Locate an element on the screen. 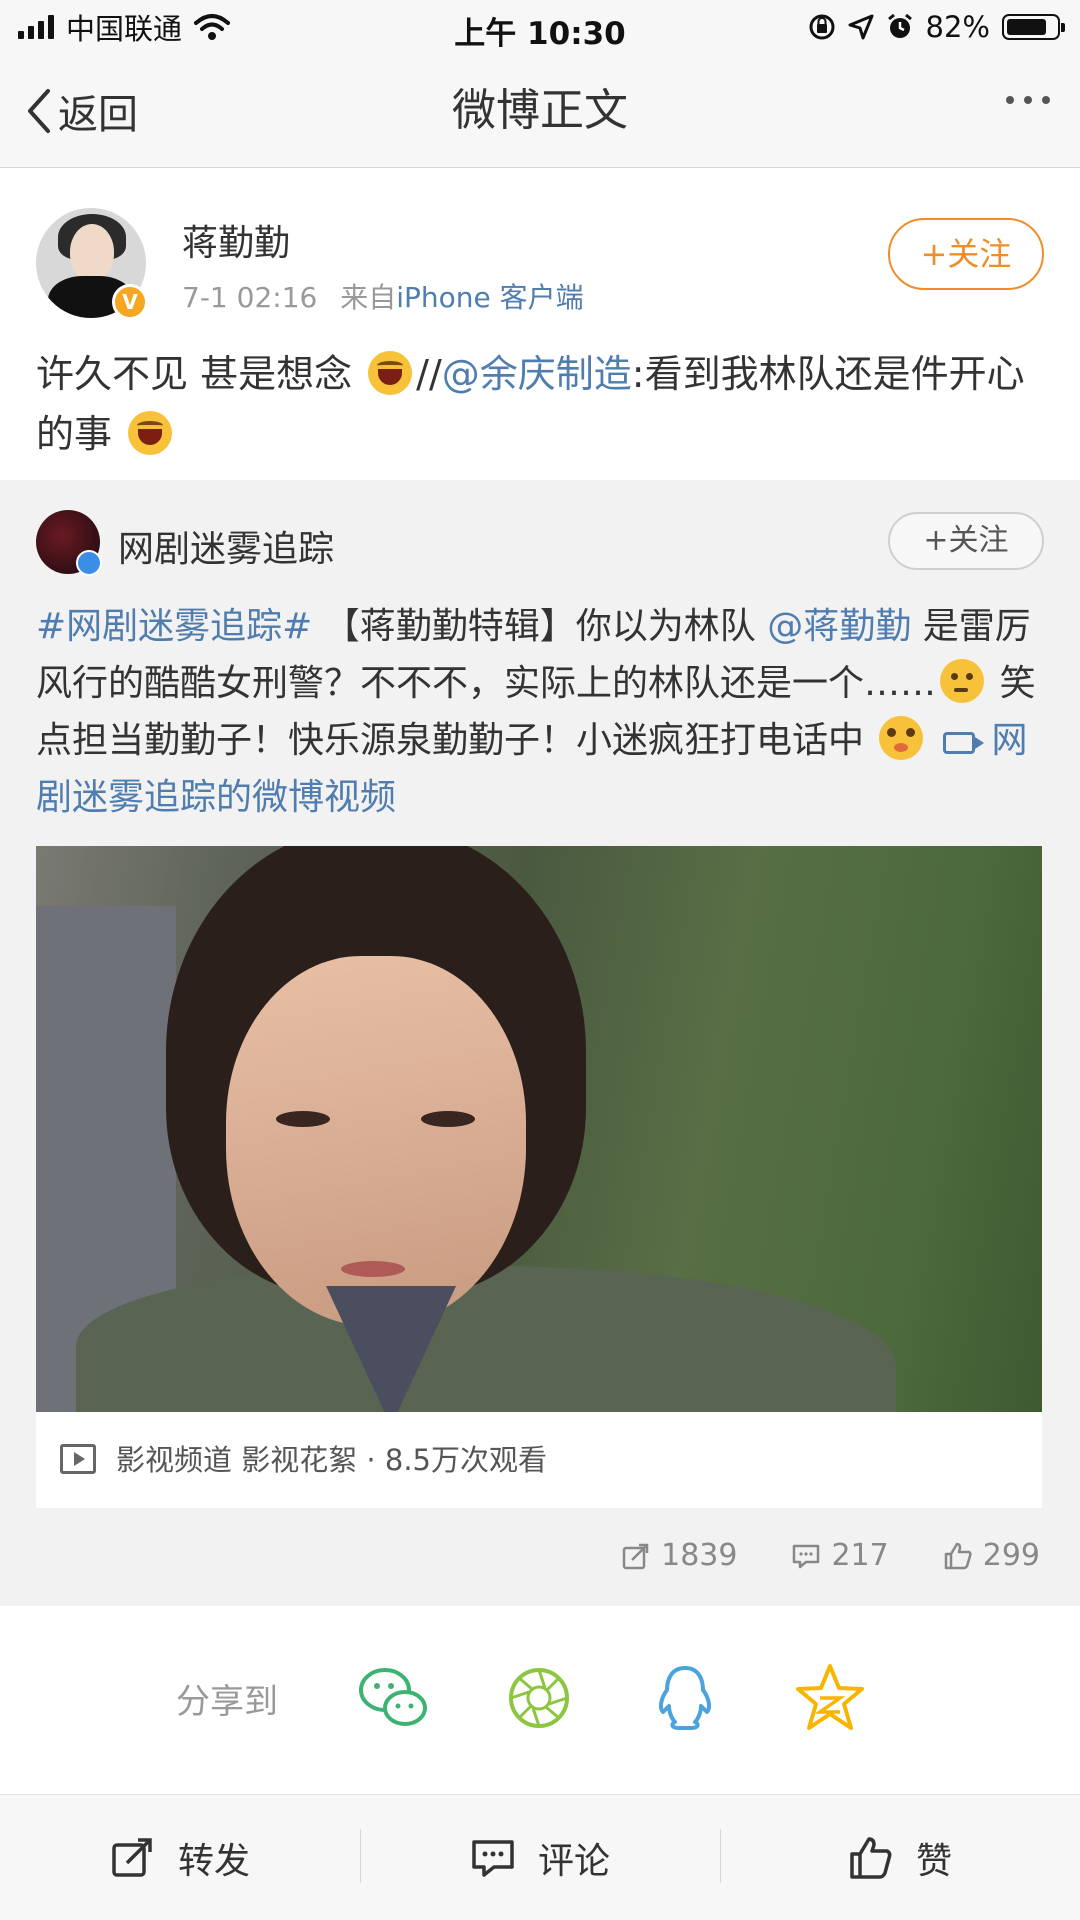  comment-count: 217 is located at coordinates (860, 1555).